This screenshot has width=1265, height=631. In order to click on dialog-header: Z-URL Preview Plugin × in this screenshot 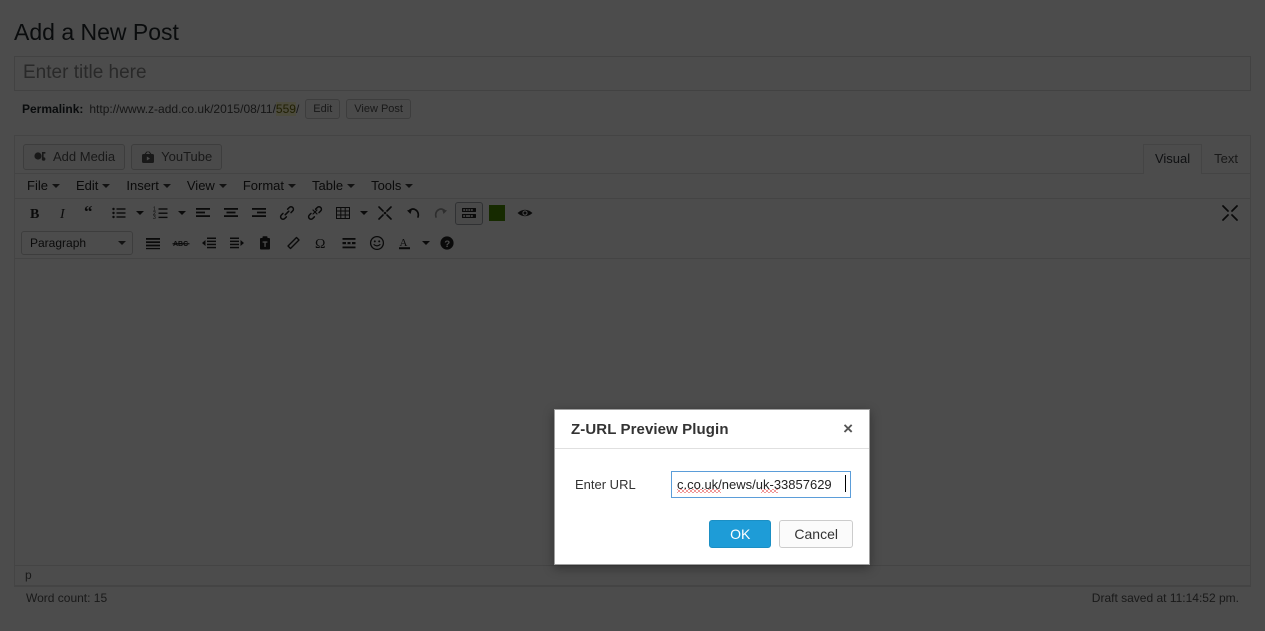, I will do `click(712, 429)`.